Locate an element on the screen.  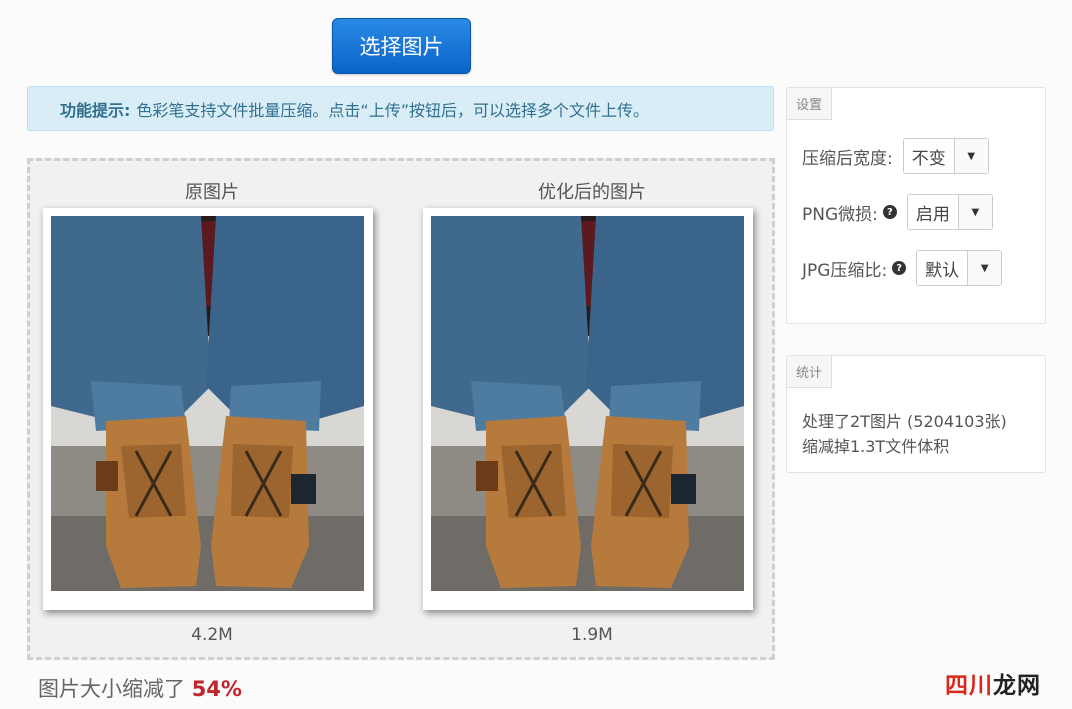
stats-reduced: 缩减掉1.3T文件体积 is located at coordinates (876, 446).